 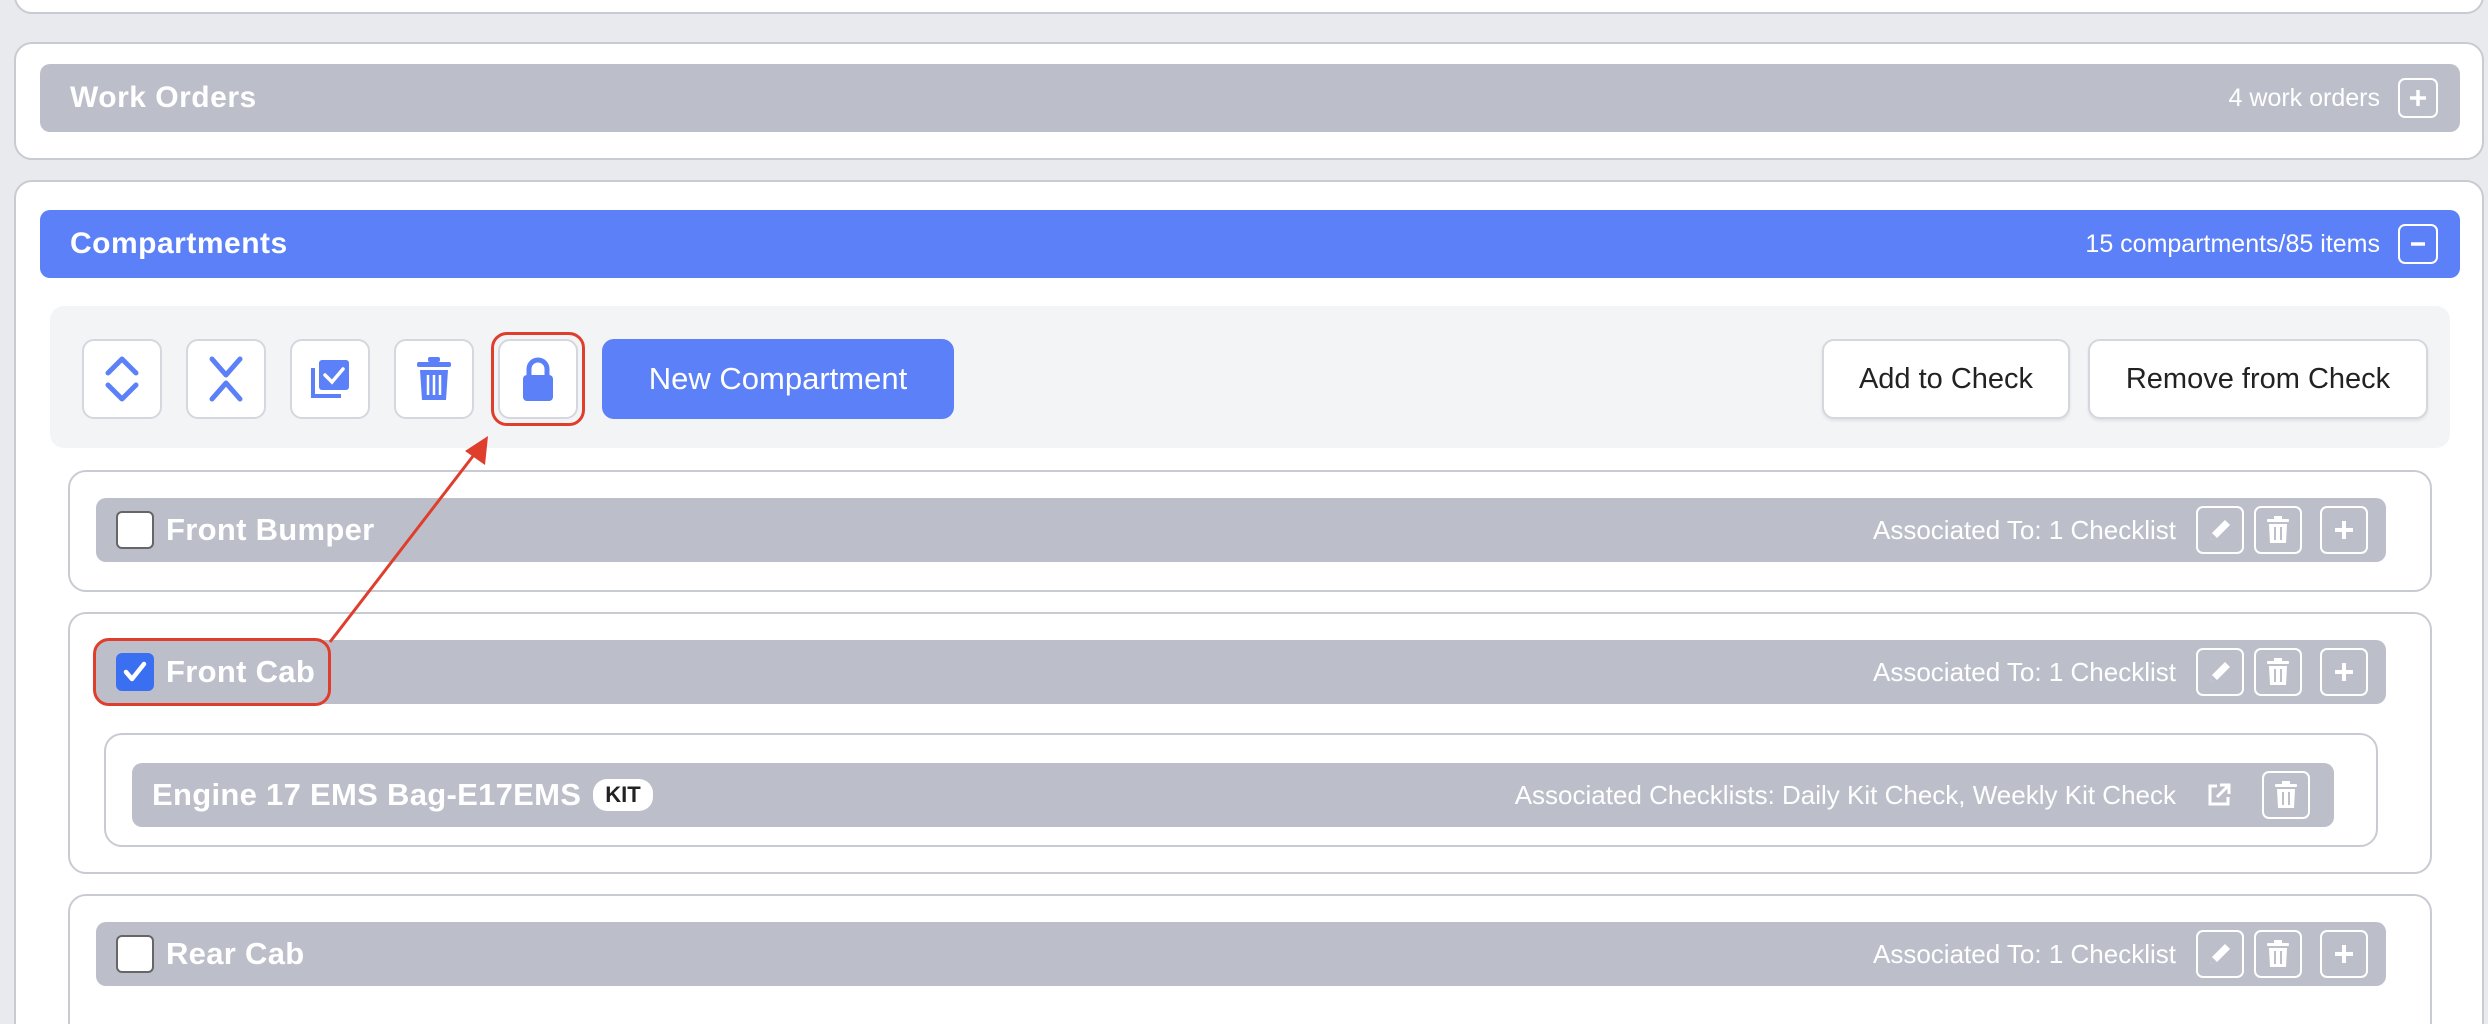 I want to click on compartments-count: 15 compartments/85 items, so click(x=2232, y=243).